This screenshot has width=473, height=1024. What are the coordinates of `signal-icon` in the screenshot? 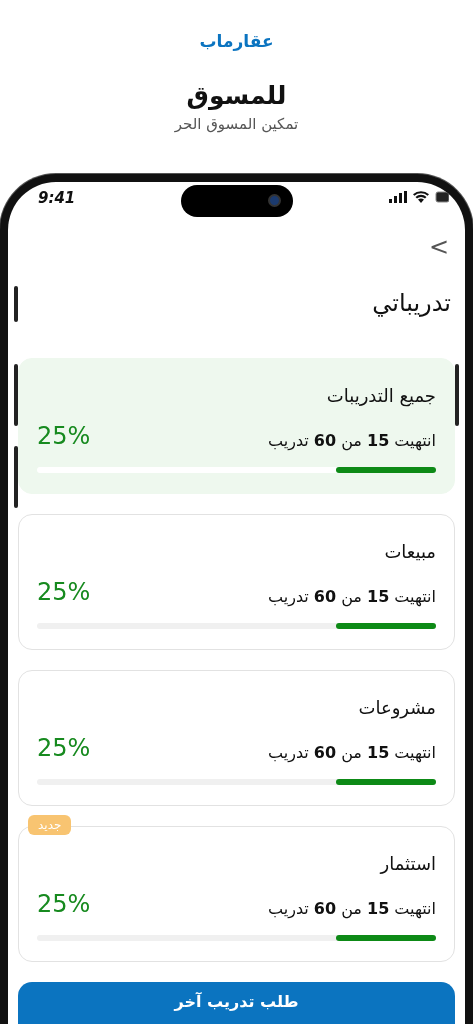 It's located at (398, 197).